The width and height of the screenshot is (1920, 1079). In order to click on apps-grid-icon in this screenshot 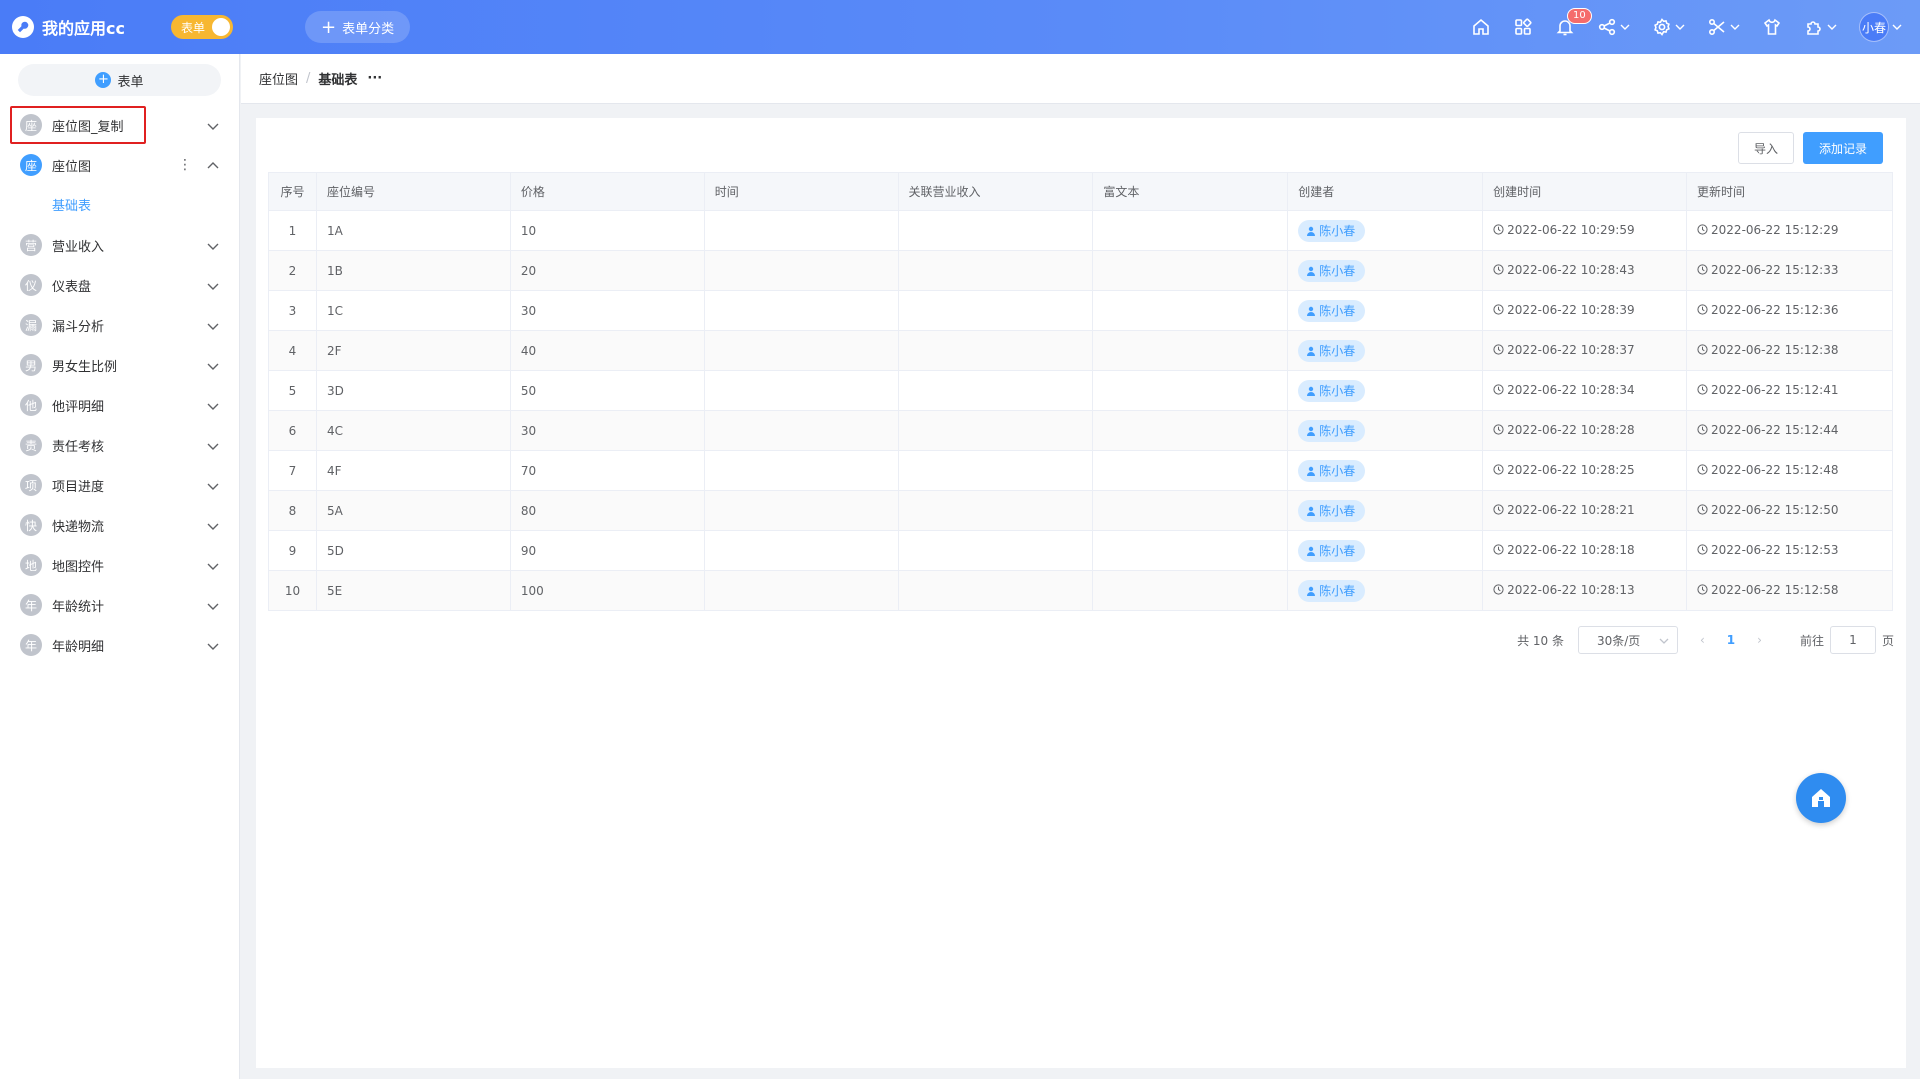, I will do `click(1523, 27)`.